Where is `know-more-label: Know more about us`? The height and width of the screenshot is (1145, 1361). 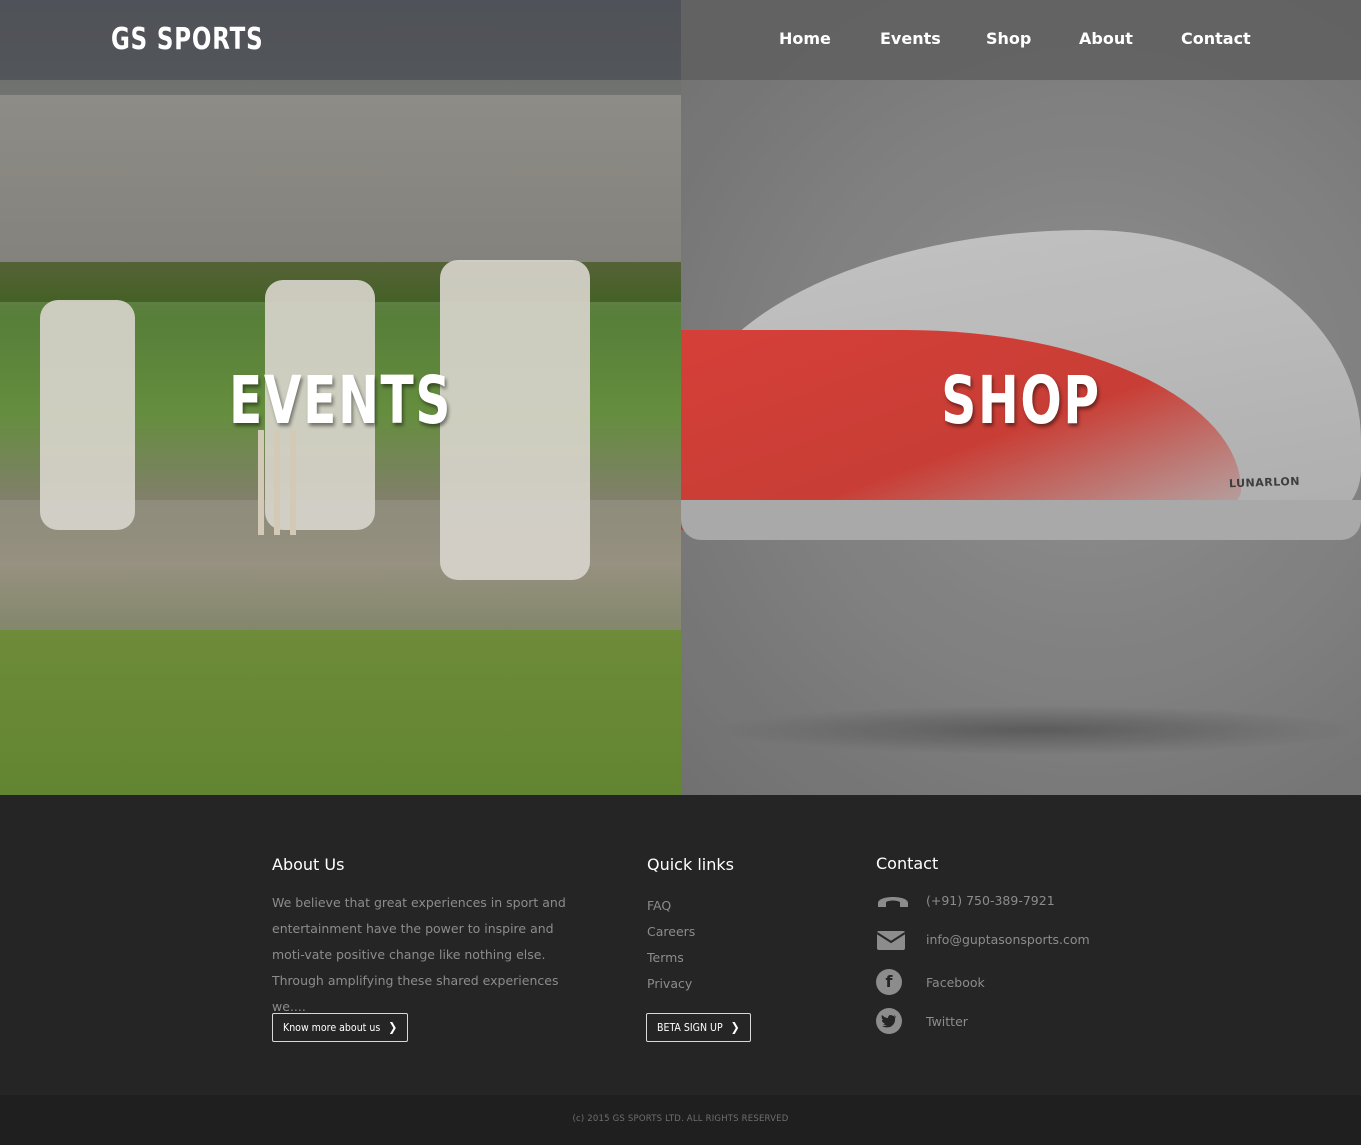 know-more-label: Know more about us is located at coordinates (332, 1028).